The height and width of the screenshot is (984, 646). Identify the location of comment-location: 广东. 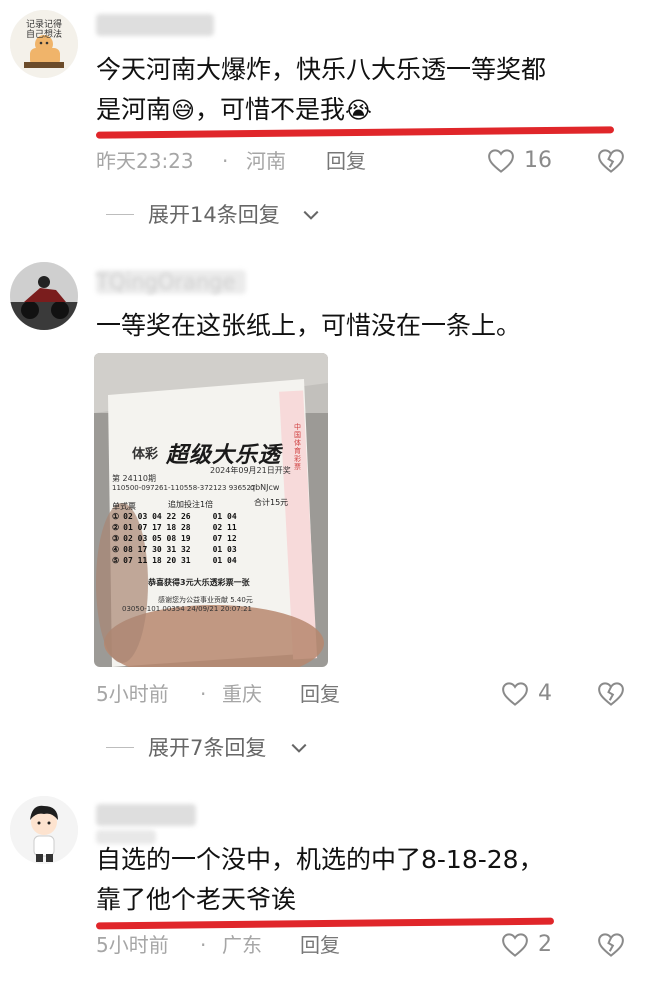
(242, 945).